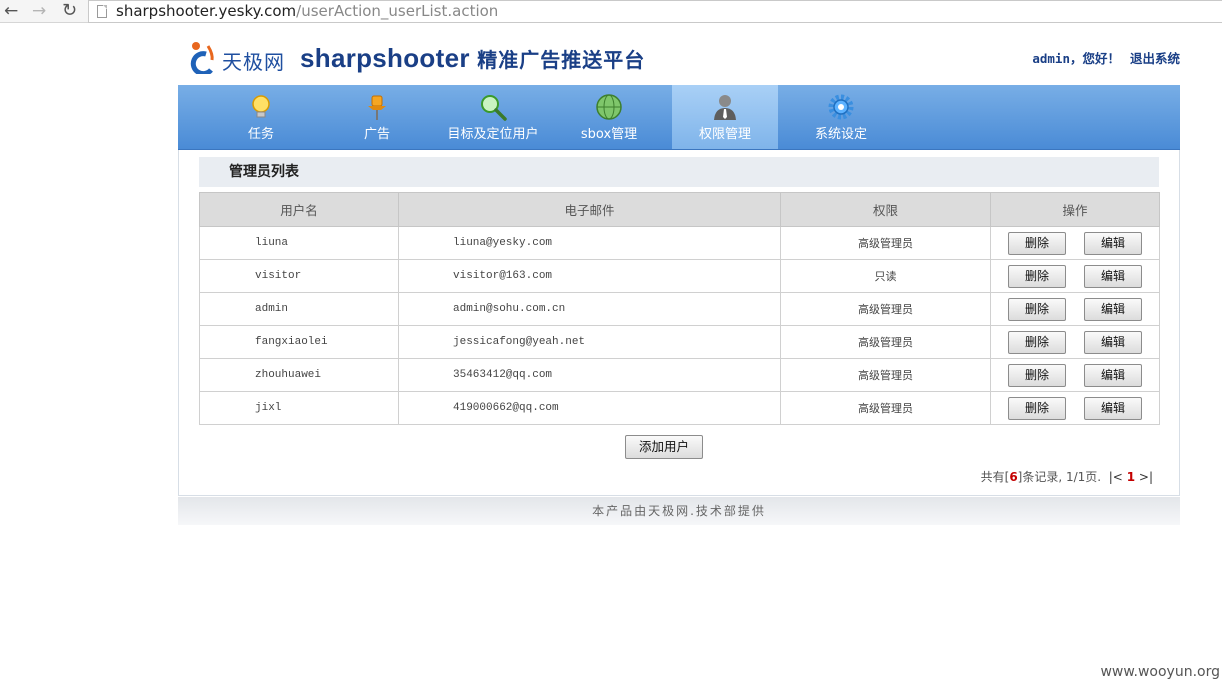  Describe the element at coordinates (995, 477) in the screenshot. I see `pager-prefix: 共有[` at that location.